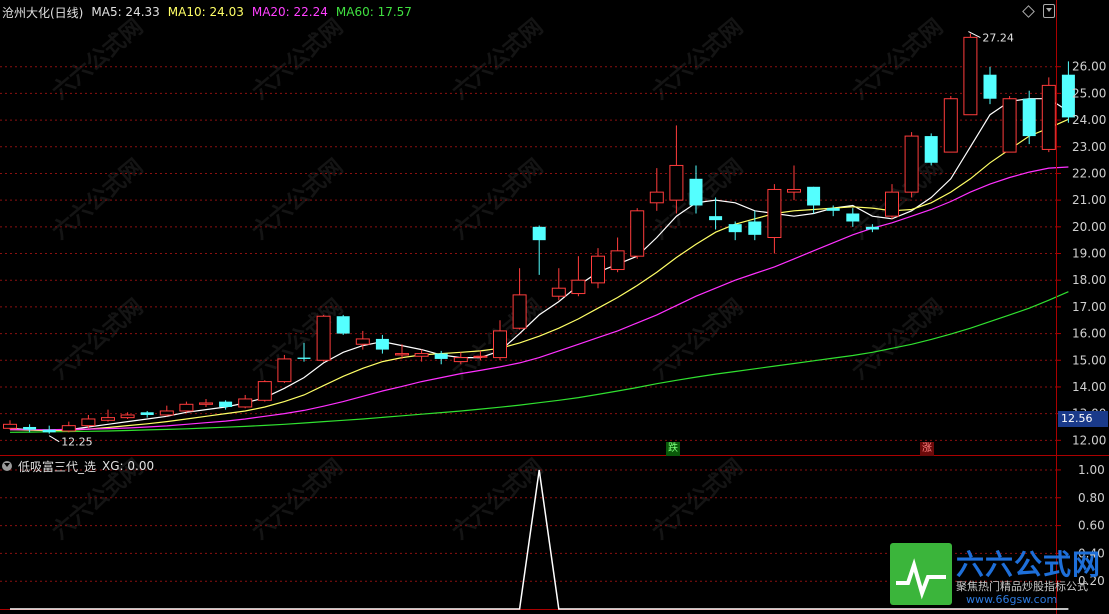  What do you see at coordinates (1091, 526) in the screenshot?
I see `indicator-tick-label: 0.60` at bounding box center [1091, 526].